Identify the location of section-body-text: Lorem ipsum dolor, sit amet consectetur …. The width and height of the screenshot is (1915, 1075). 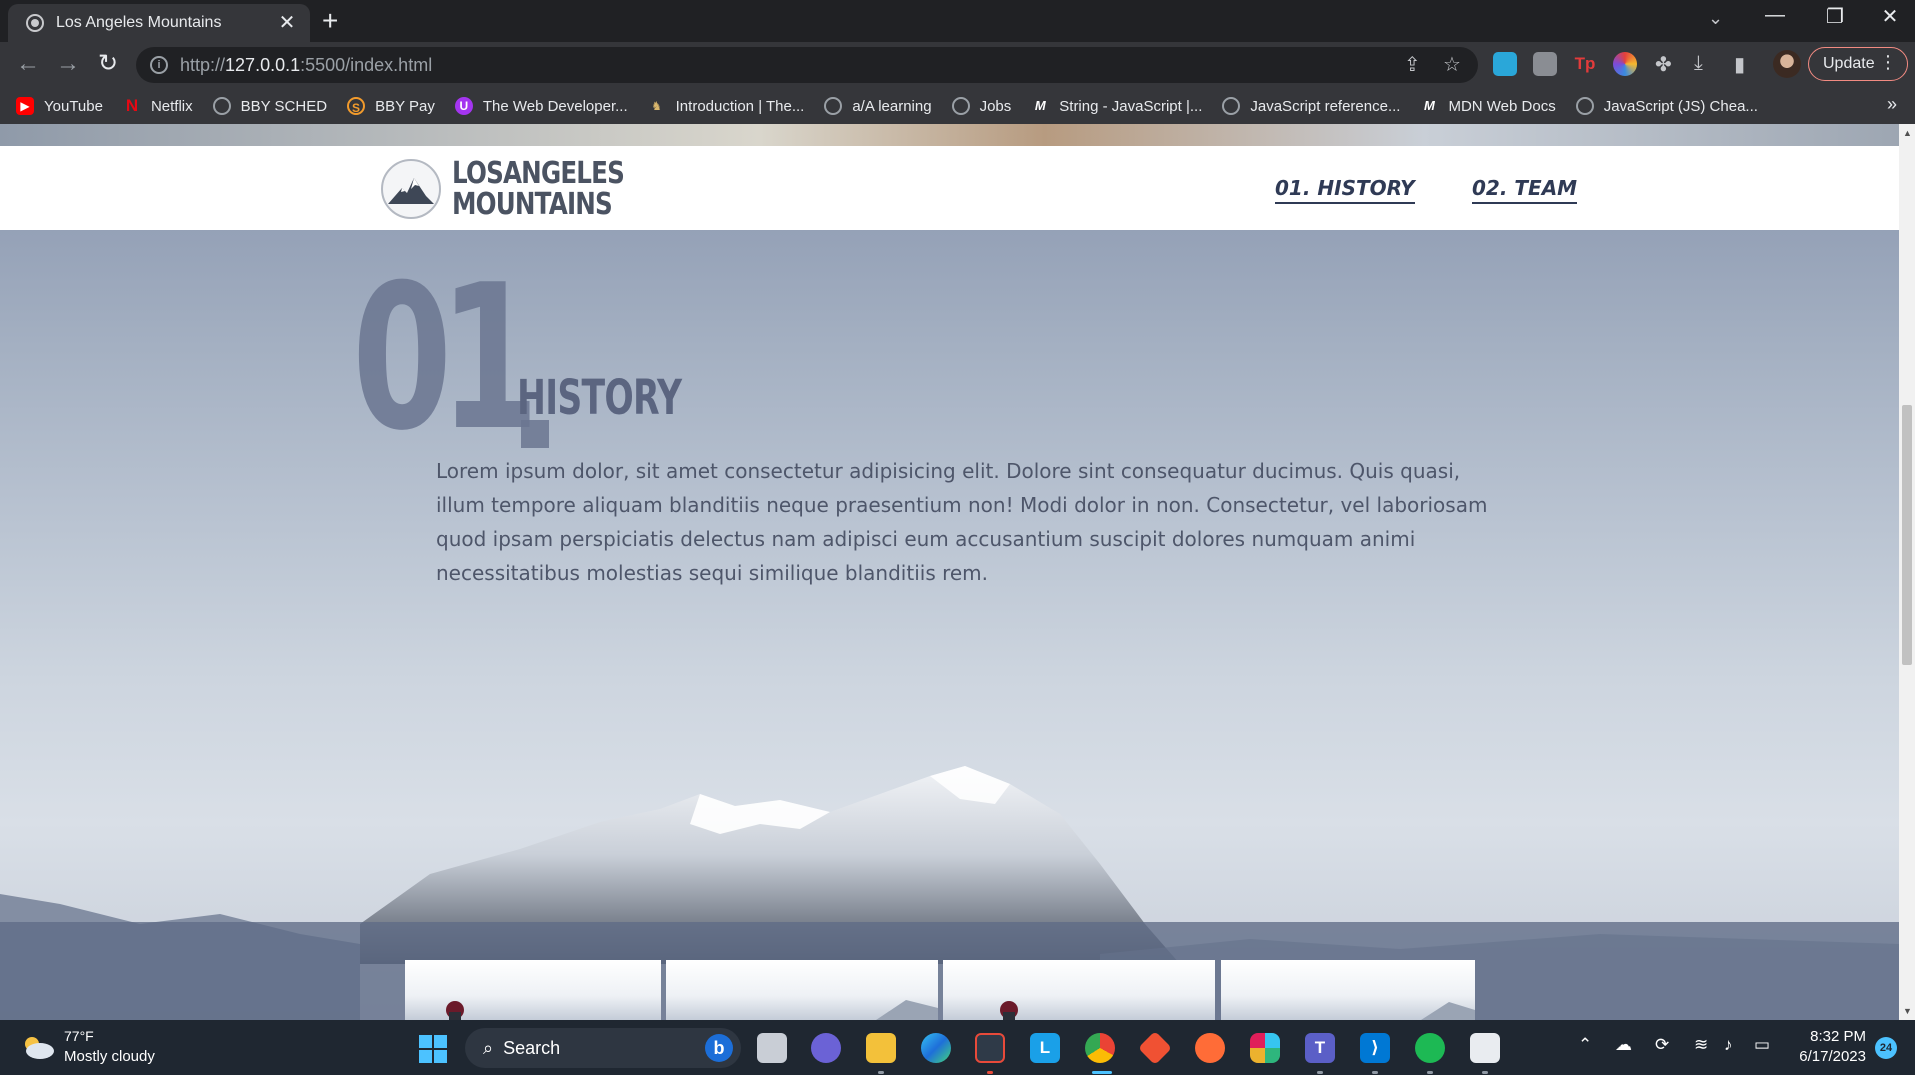
(962, 522).